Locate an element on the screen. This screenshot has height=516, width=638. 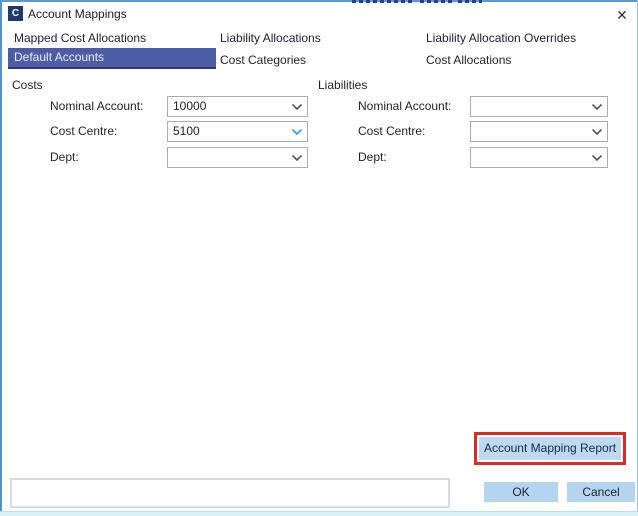
costs-cost-centre-label: Cost Centre: is located at coordinates (84, 131).